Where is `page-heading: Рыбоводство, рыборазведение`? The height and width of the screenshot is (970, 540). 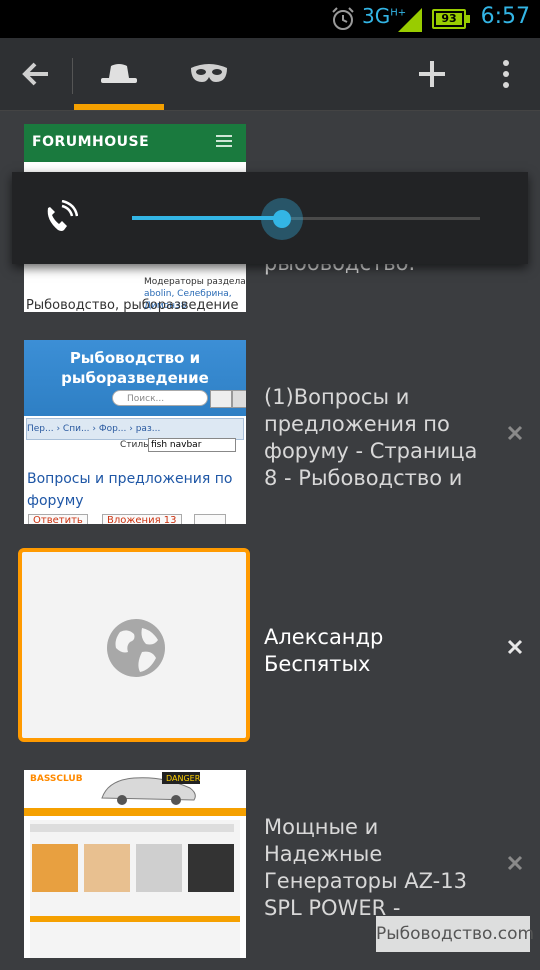 page-heading: Рыбоводство, рыборазведение is located at coordinates (132, 305).